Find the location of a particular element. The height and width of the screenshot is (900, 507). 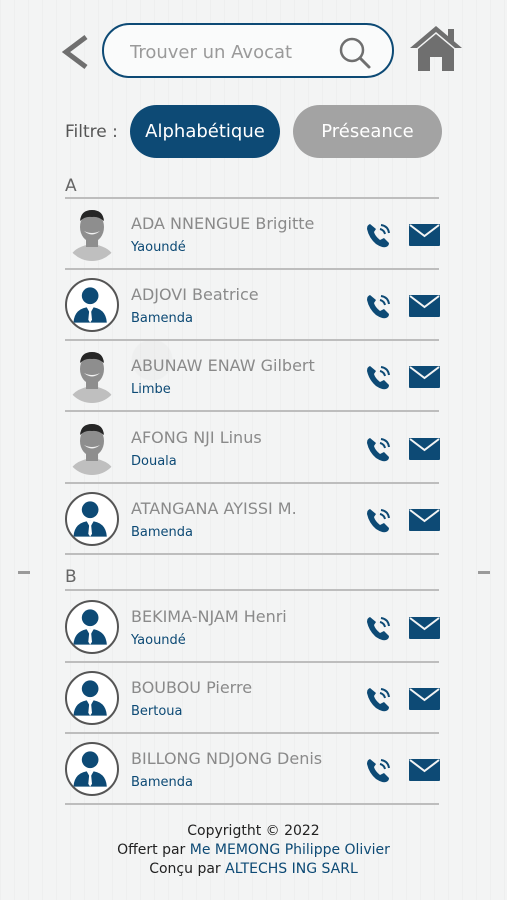

designed-by-prefix: Conçu par is located at coordinates (187, 869).